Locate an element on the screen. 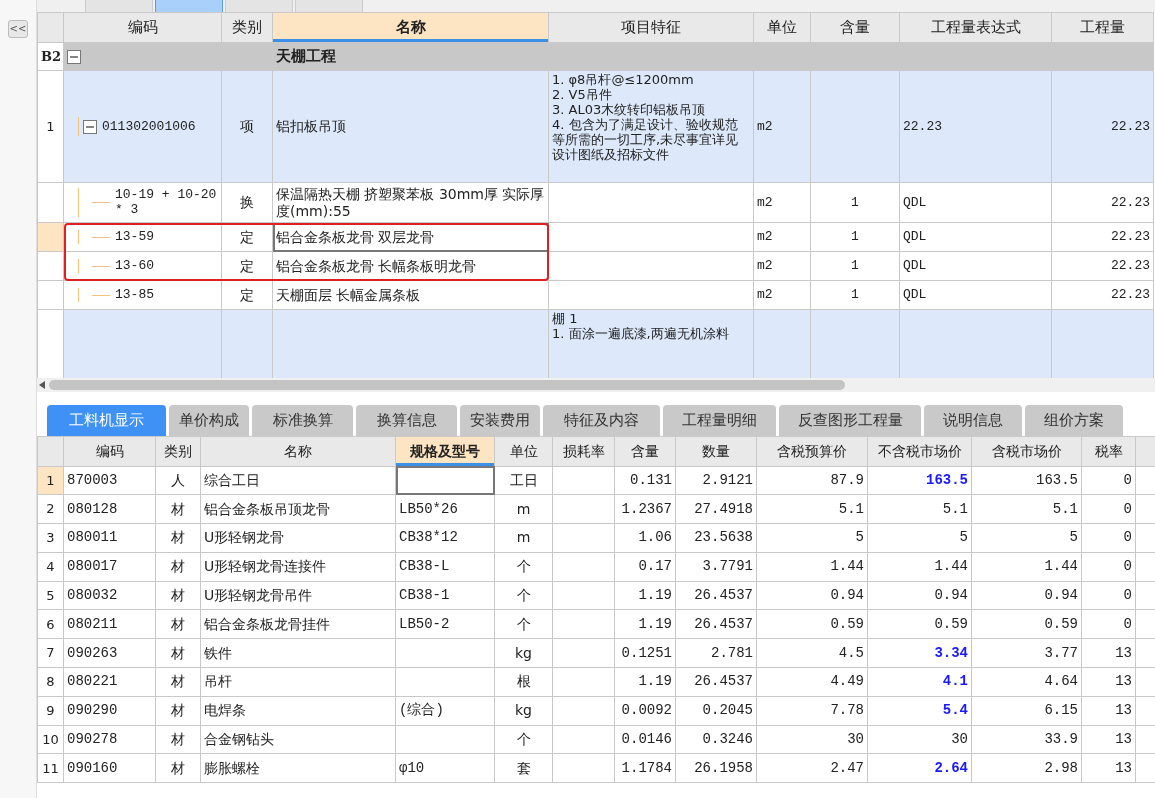  price-cell: 33.9 is located at coordinates (1026, 739).